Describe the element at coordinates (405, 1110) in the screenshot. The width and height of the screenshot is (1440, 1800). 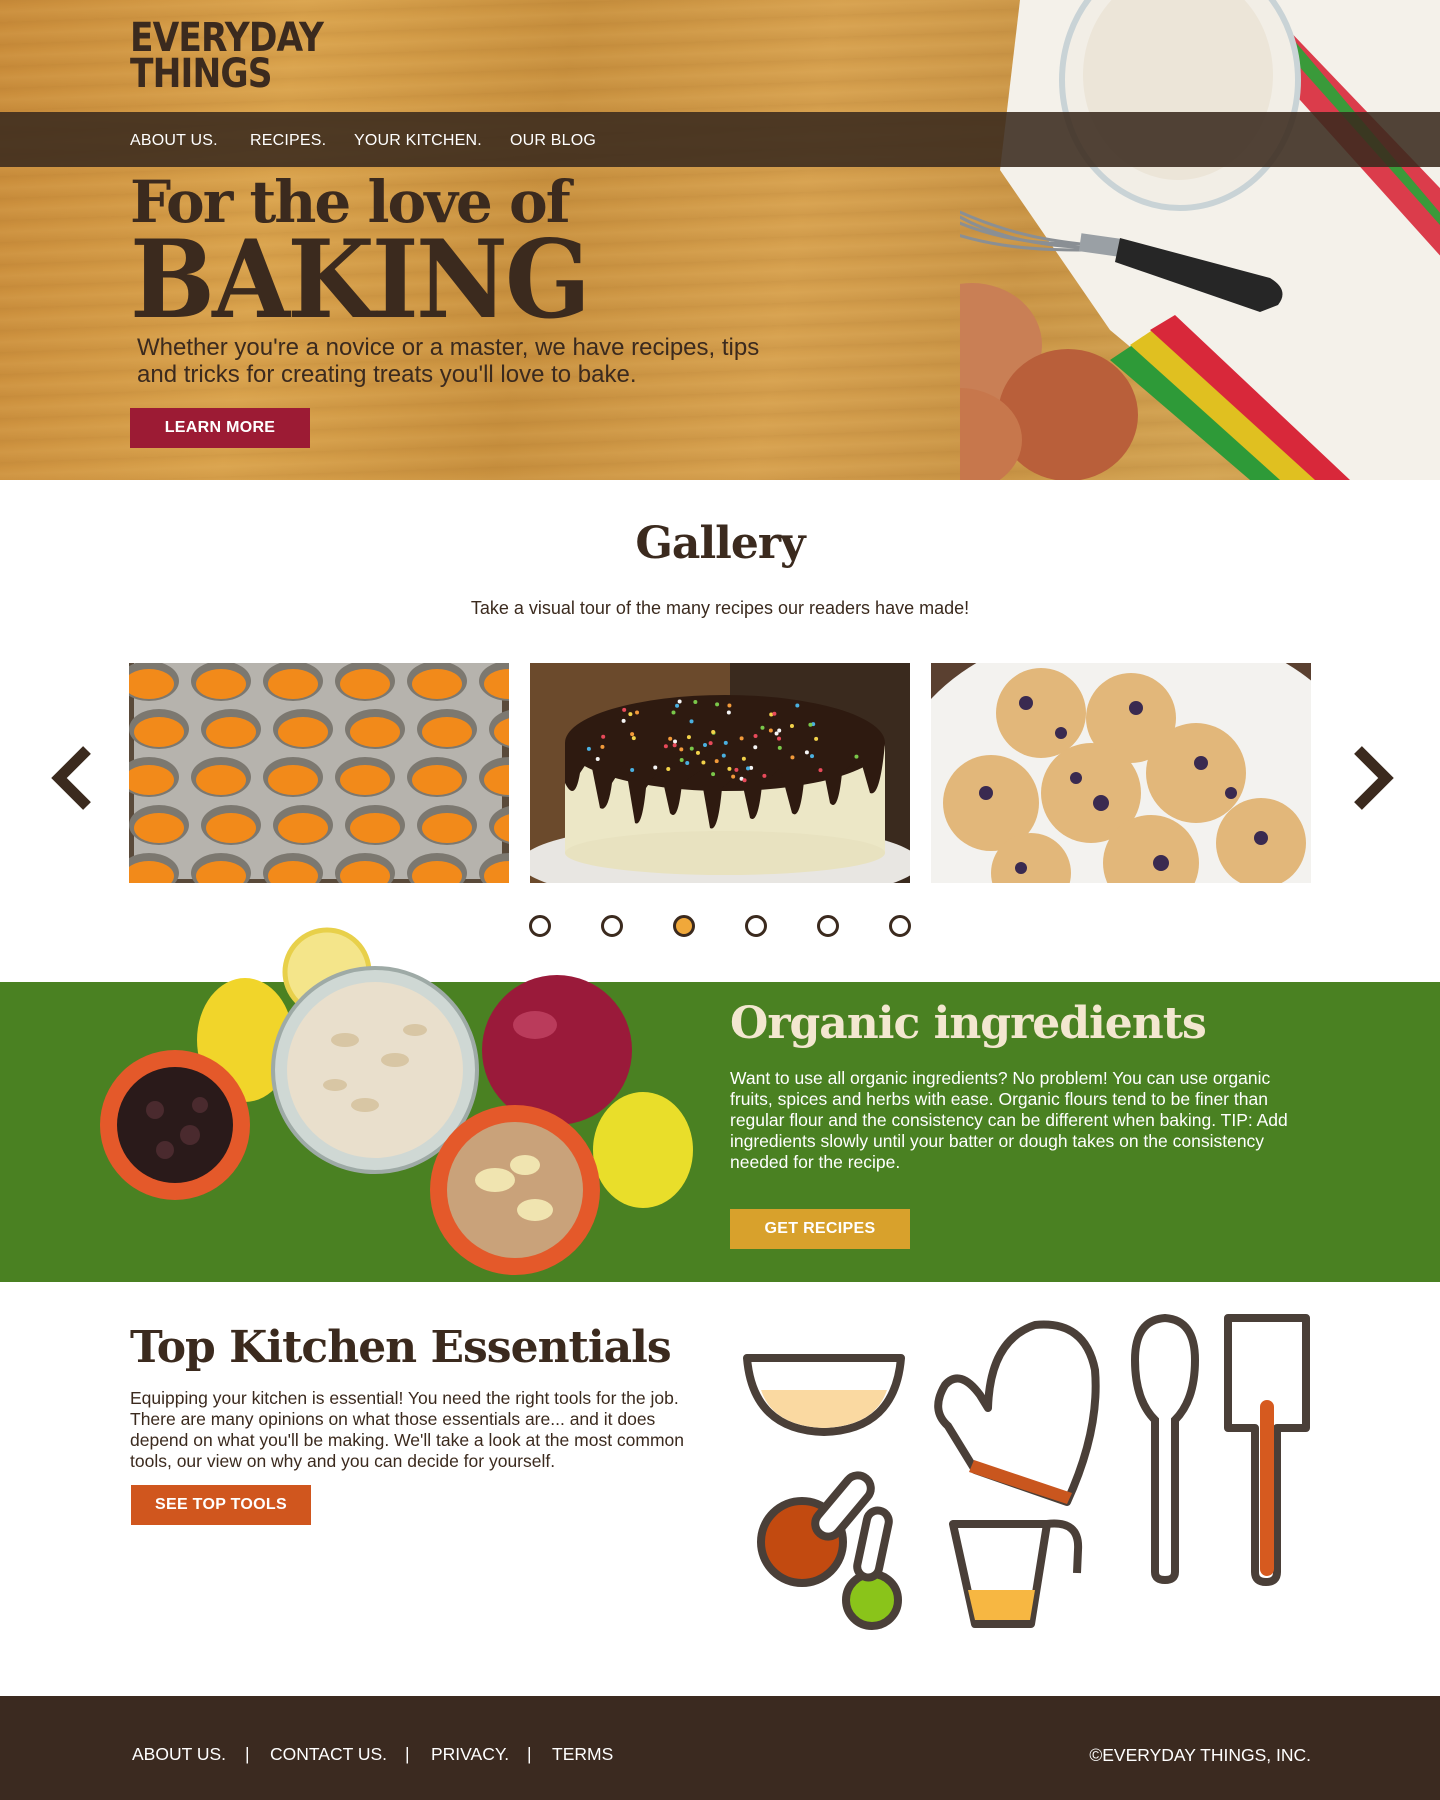
I see `ingredients-image` at that location.